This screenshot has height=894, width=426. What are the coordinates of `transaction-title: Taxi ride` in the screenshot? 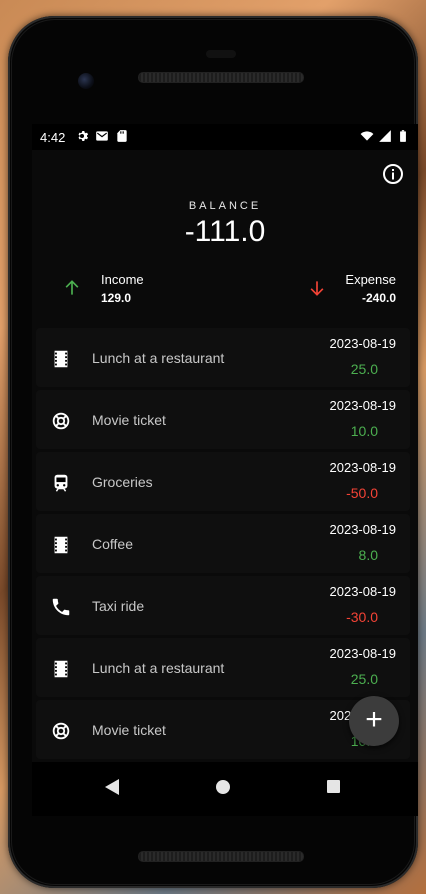 It's located at (118, 606).